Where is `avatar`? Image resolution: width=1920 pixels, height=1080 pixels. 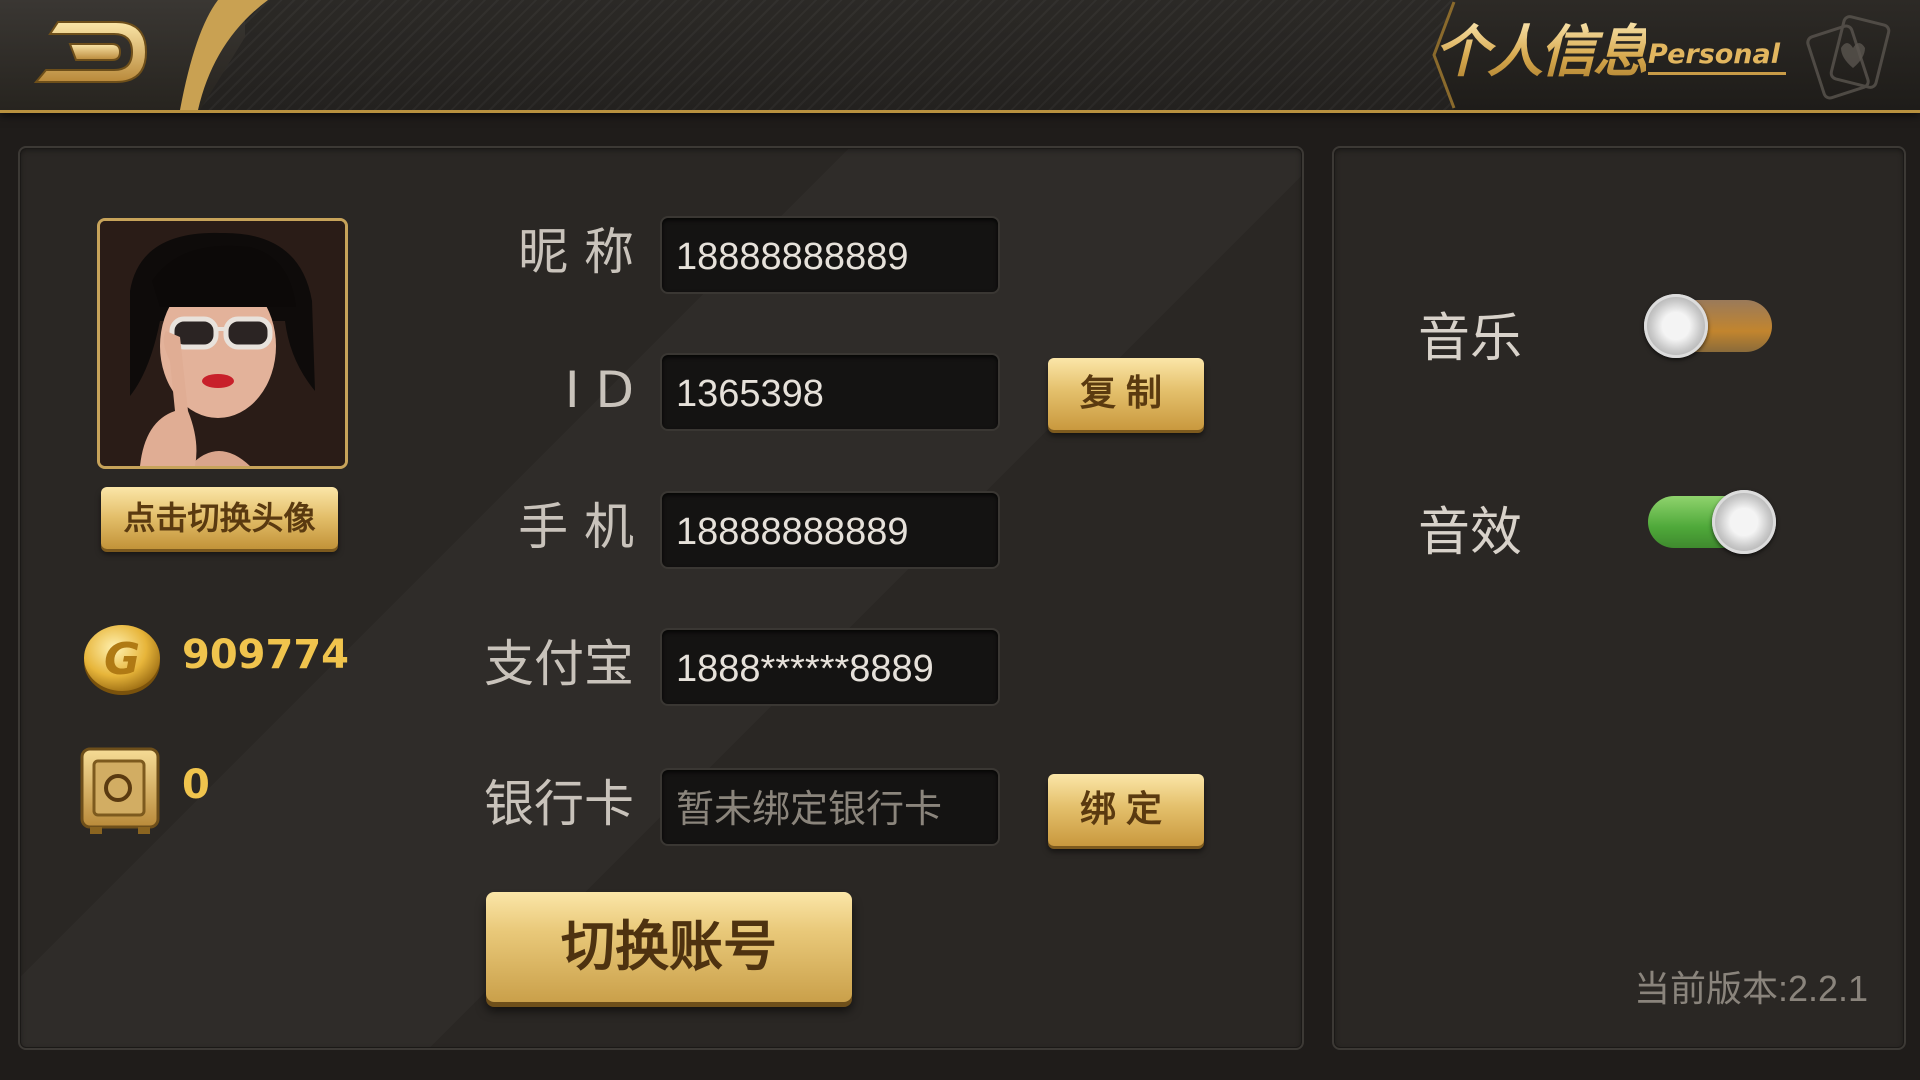 avatar is located at coordinates (222, 343).